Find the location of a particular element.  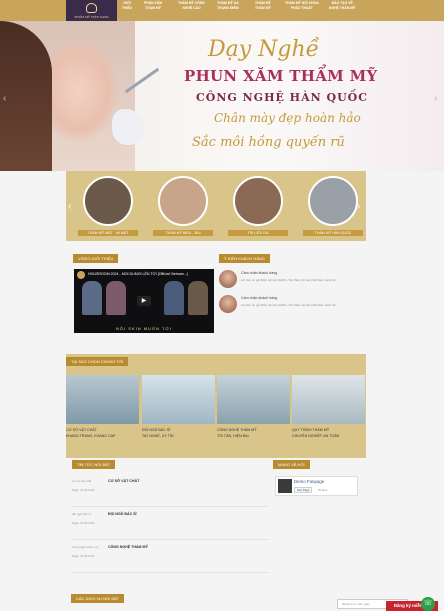

hero-tool is located at coordinates (142, 80).